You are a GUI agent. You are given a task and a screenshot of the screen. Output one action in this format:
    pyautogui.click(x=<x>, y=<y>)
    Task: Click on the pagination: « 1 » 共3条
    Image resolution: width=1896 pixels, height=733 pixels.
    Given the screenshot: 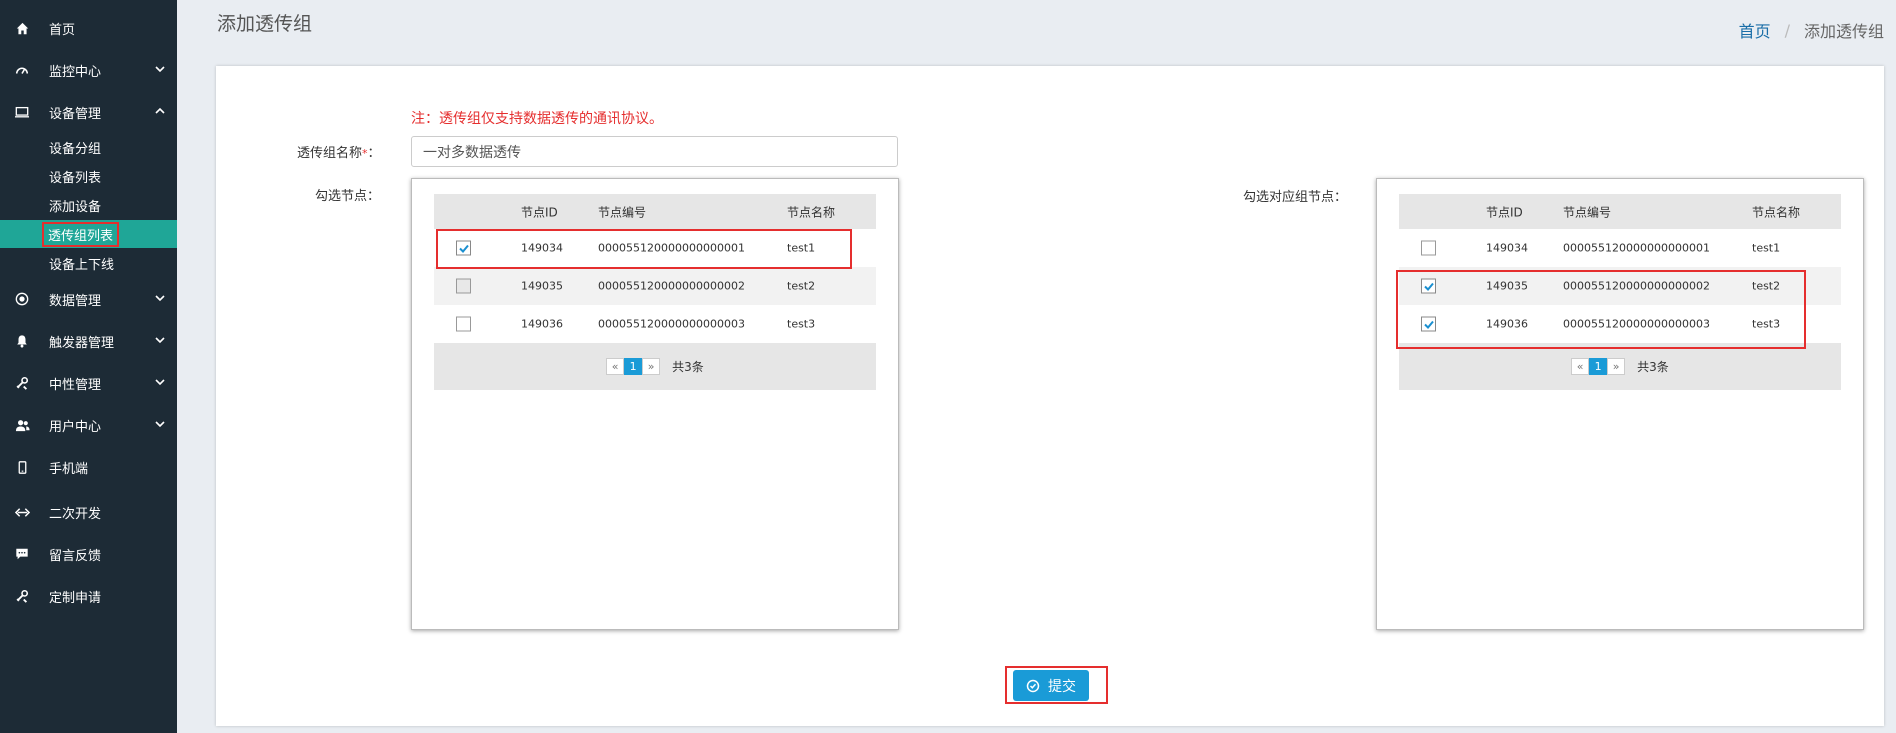 What is the action you would take?
    pyautogui.click(x=1620, y=366)
    